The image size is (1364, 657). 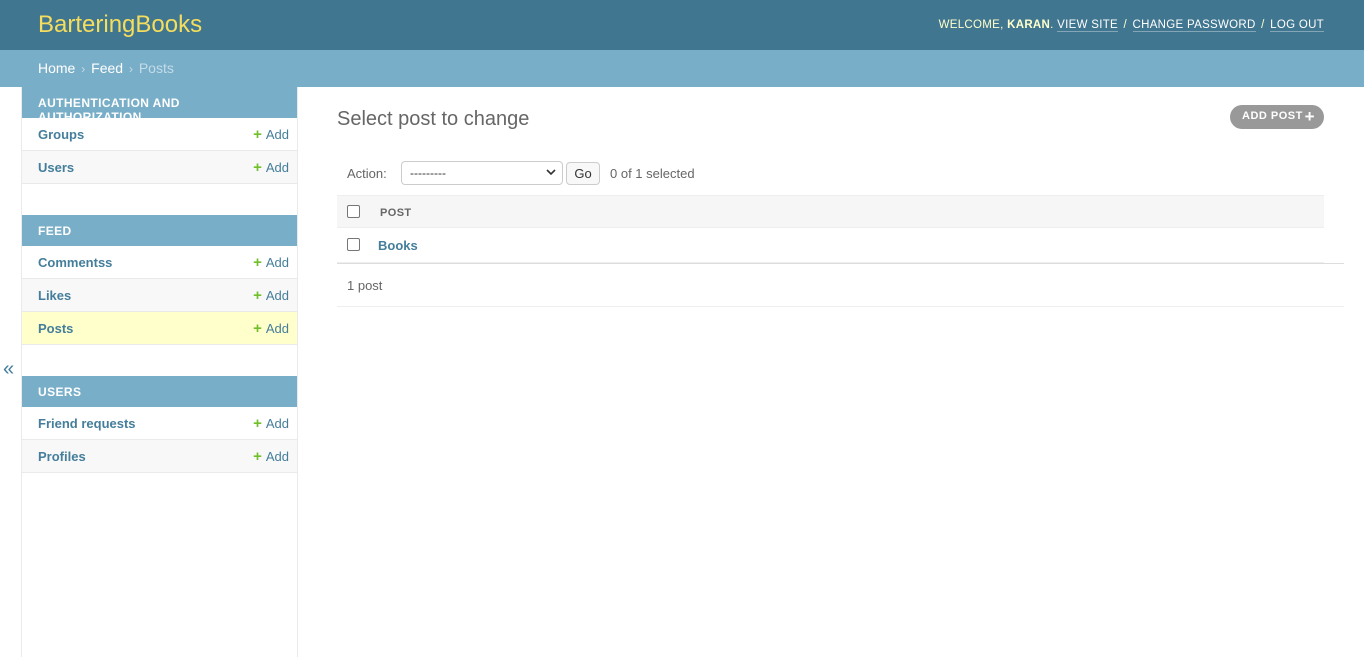 What do you see at coordinates (56, 68) in the screenshot?
I see `breadcrumb-home-link: Home` at bounding box center [56, 68].